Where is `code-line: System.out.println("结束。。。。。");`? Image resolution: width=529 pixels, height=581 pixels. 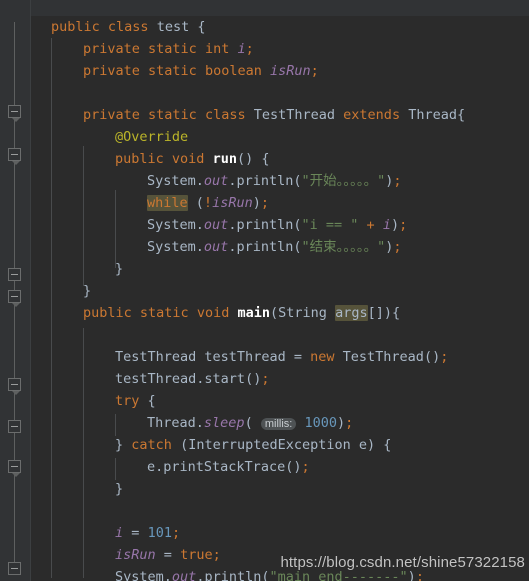
code-line: System.out.println("结束。。。。。"); is located at coordinates (274, 247).